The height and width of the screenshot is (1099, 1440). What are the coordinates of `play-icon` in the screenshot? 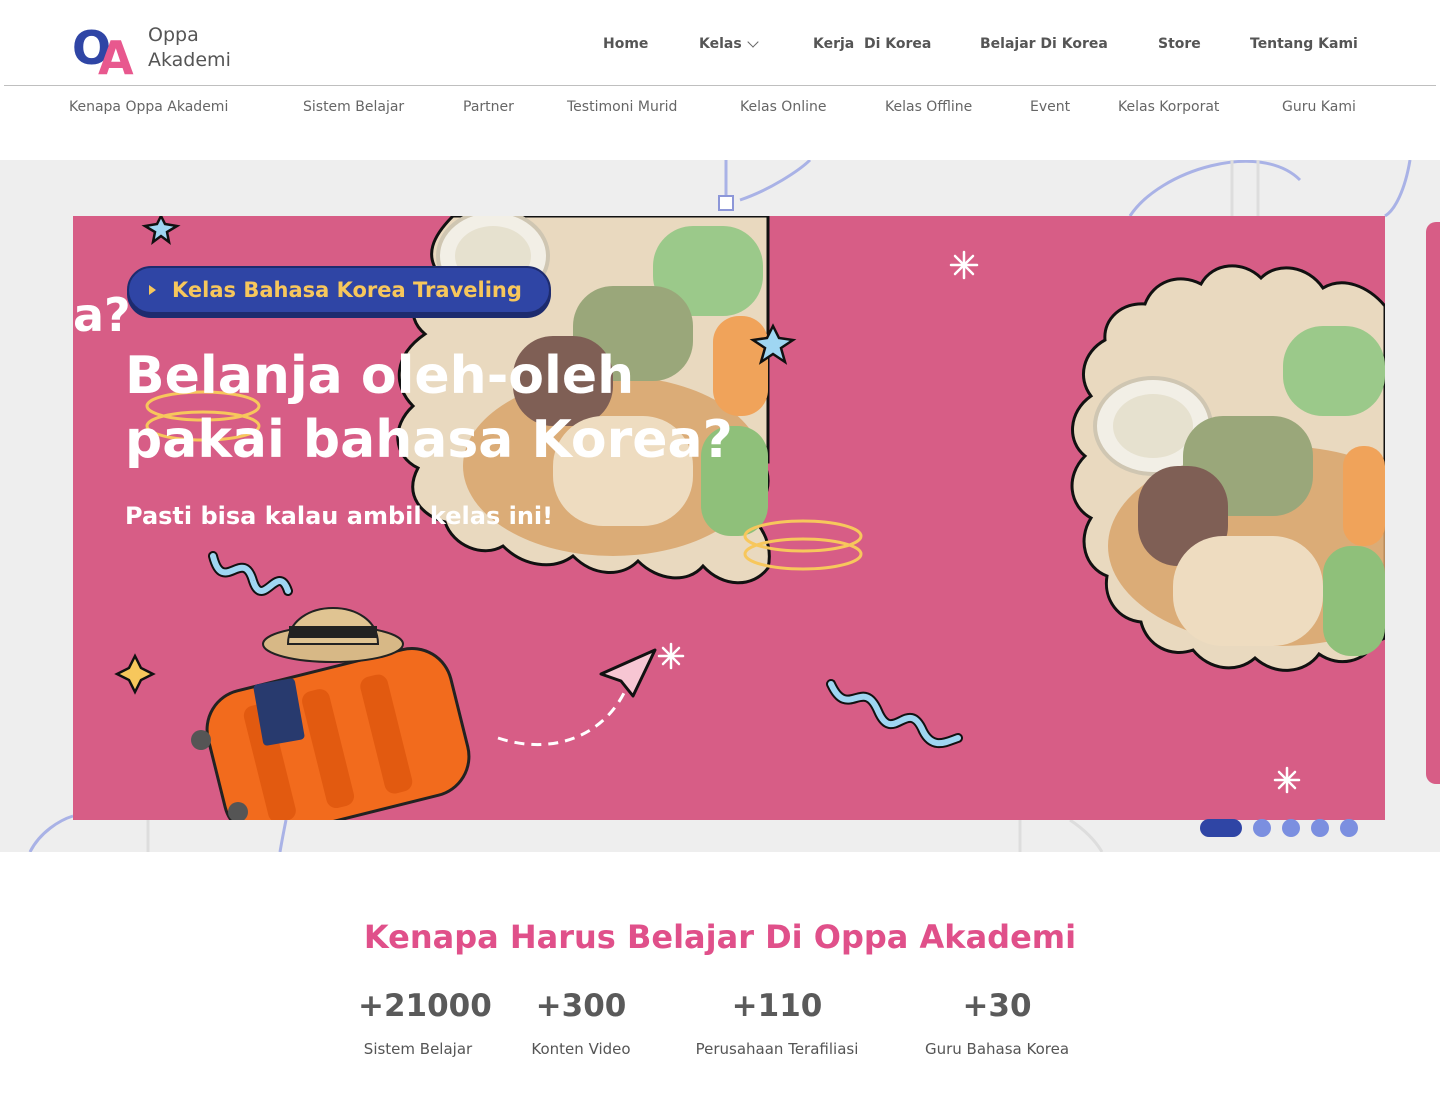 It's located at (152, 290).